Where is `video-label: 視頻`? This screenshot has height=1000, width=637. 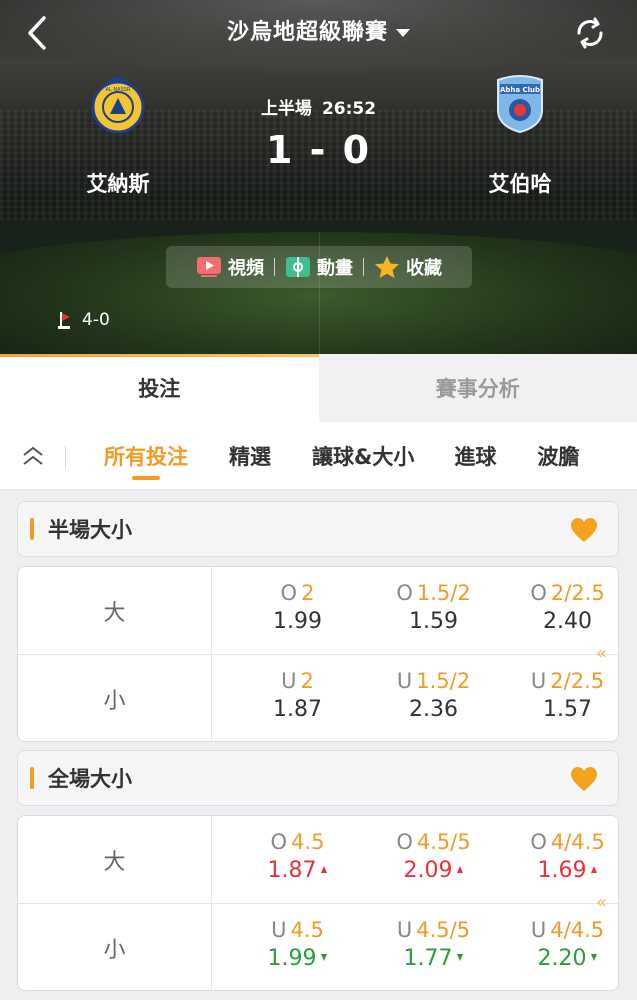
video-label: 視頻 is located at coordinates (246, 268).